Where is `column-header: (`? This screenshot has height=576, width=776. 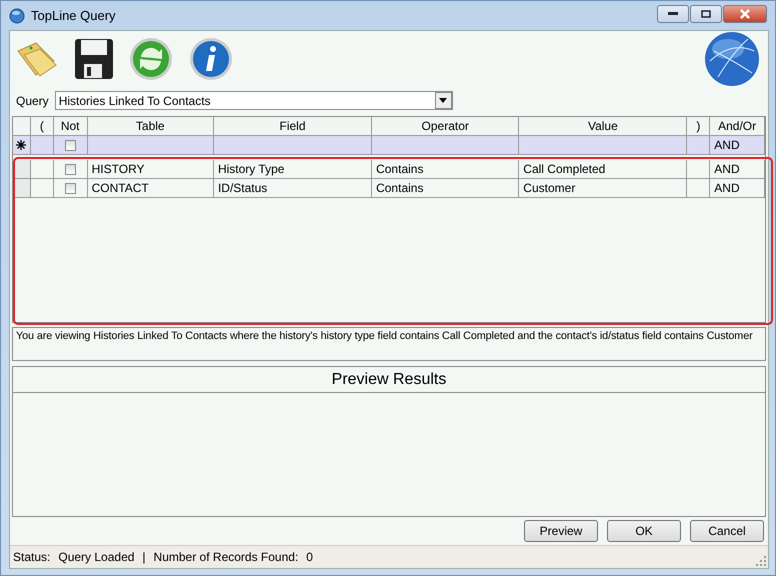
column-header: ( is located at coordinates (42, 126).